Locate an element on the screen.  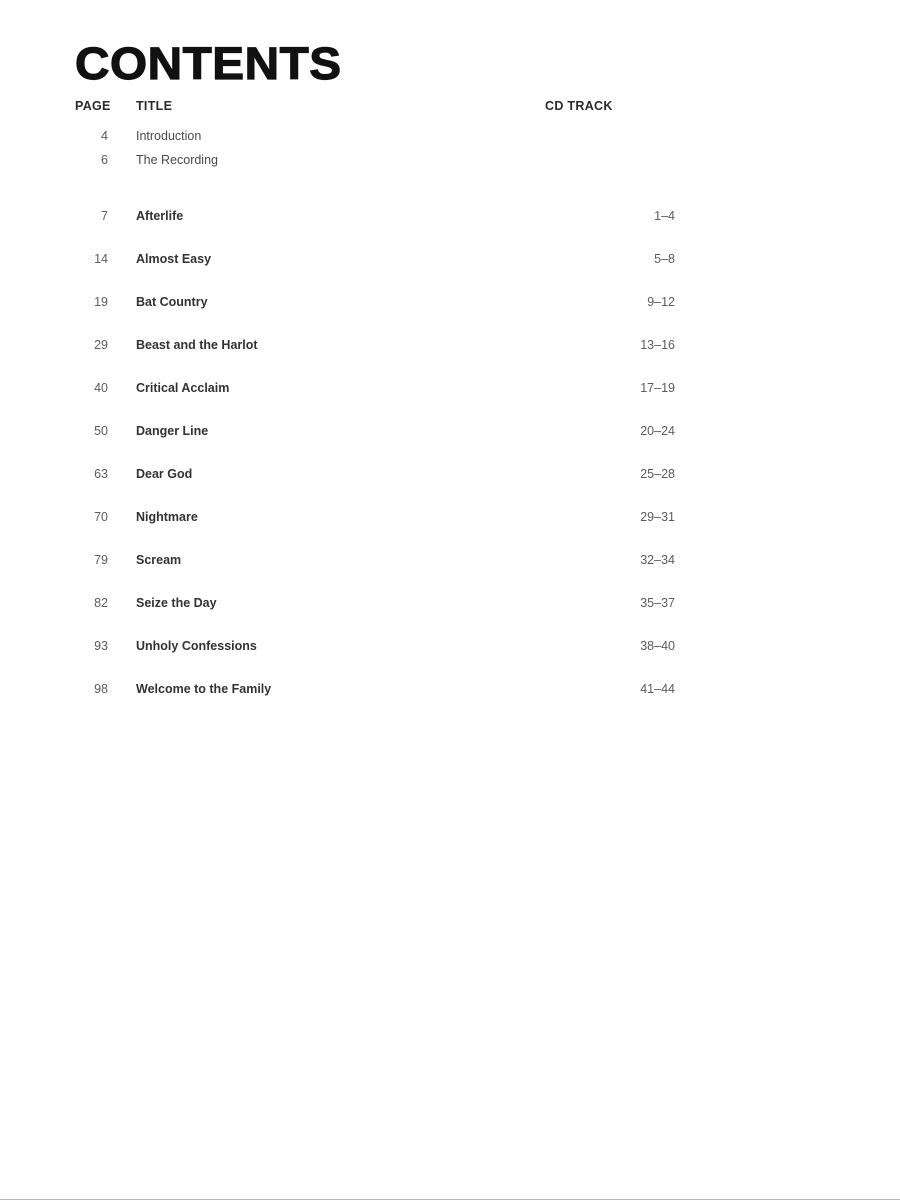
front-matter-entry-page-number: 4 is located at coordinates (104, 136).